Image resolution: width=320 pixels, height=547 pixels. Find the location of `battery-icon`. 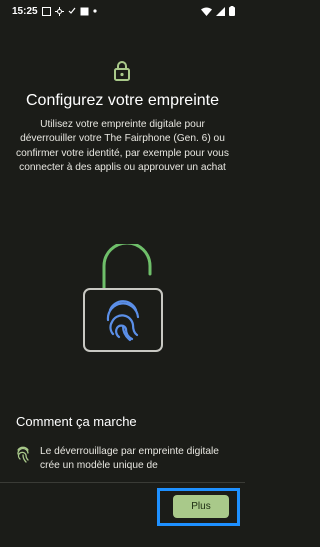

battery-icon is located at coordinates (232, 11).